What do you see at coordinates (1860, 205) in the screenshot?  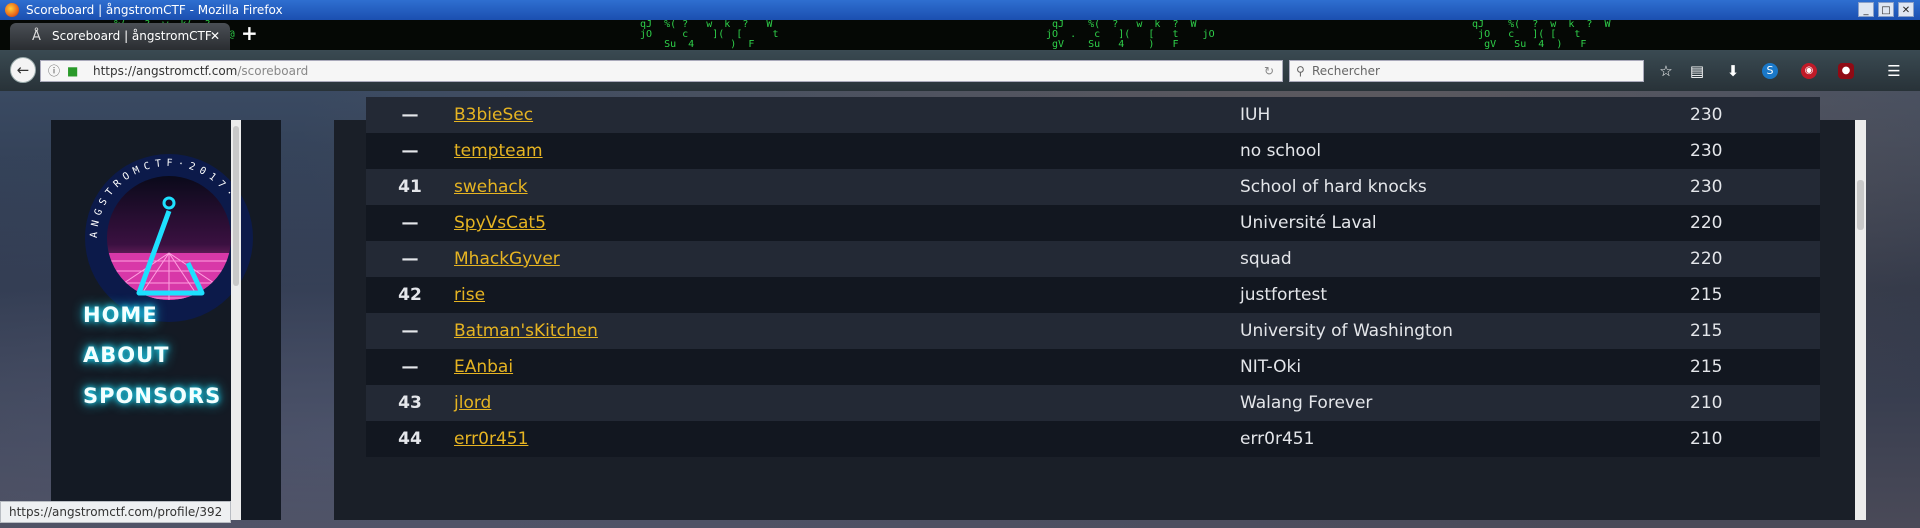 I see `page-scroll-thumb` at bounding box center [1860, 205].